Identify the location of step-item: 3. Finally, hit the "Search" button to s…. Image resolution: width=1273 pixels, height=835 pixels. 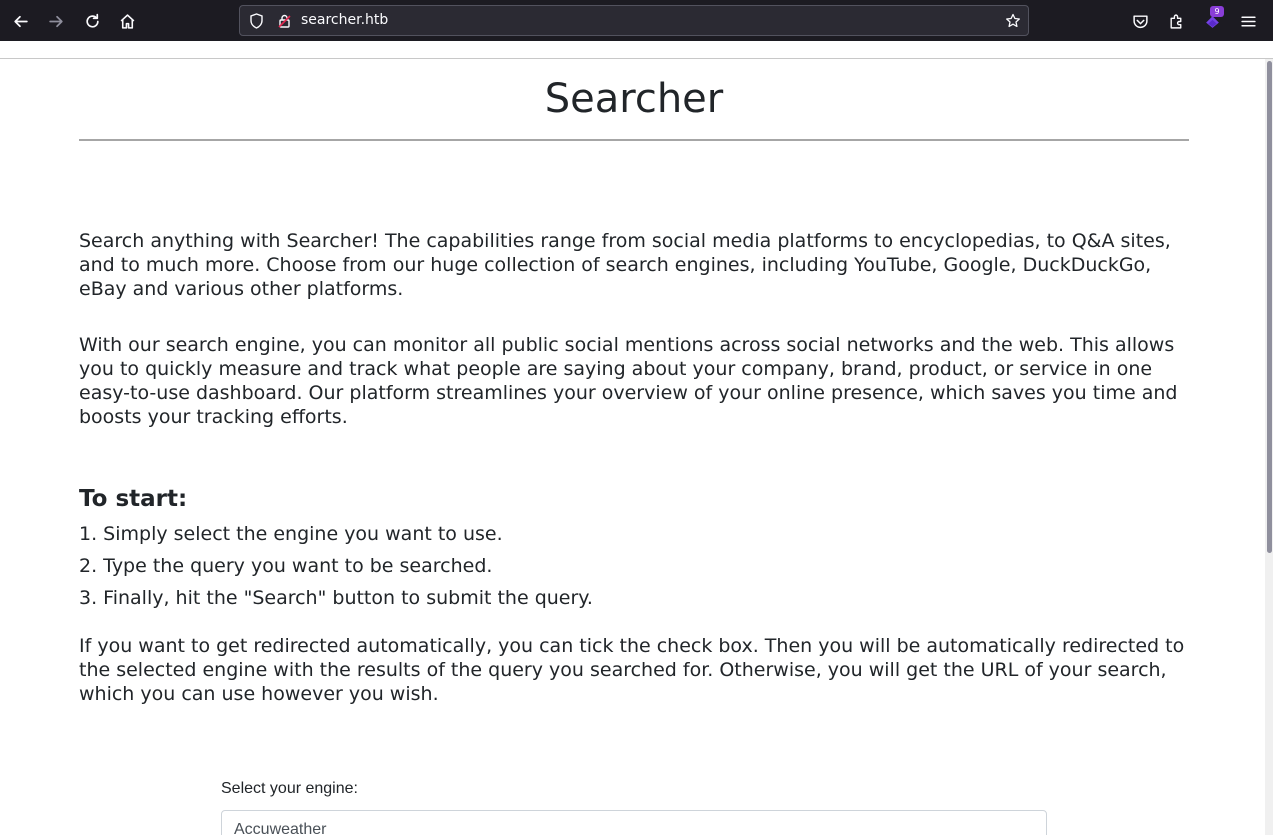
(336, 598).